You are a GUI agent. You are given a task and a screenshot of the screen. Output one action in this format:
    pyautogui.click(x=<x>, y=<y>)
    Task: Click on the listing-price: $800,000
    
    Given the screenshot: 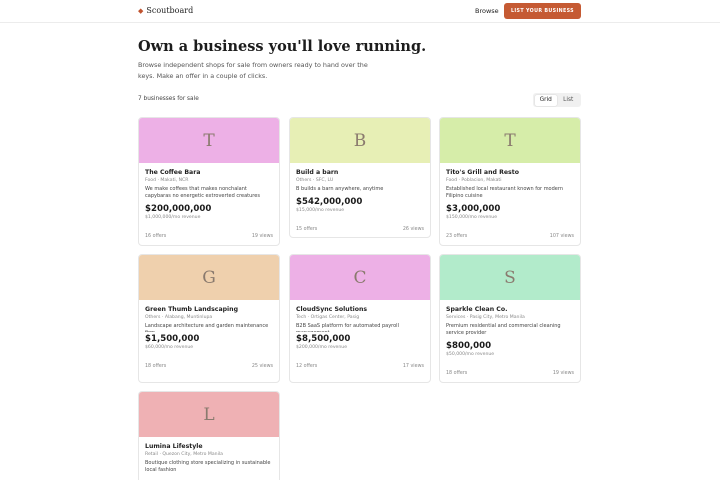 What is the action you would take?
    pyautogui.click(x=469, y=346)
    